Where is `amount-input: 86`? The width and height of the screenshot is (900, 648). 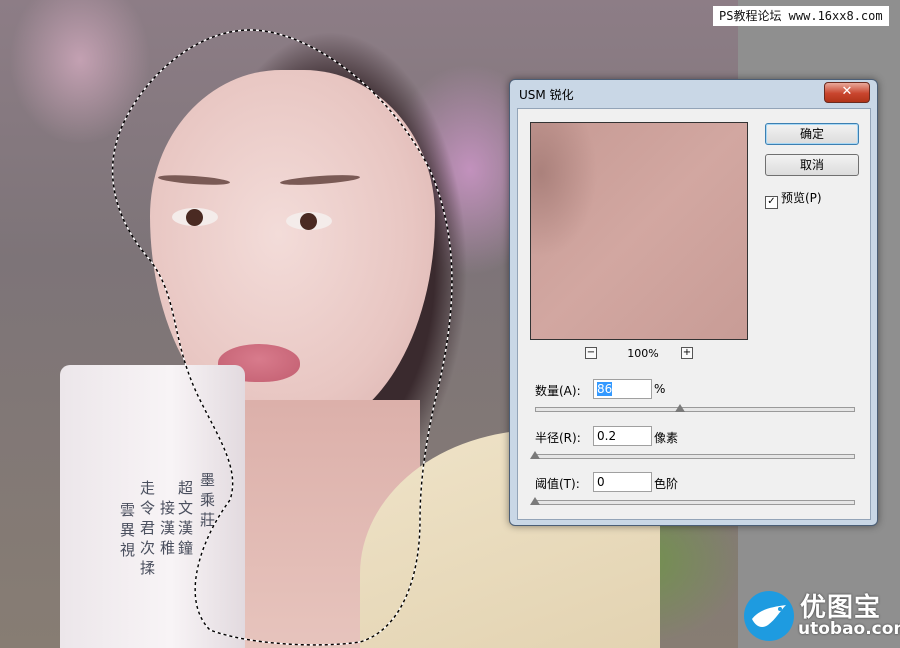
amount-input: 86 is located at coordinates (622, 389).